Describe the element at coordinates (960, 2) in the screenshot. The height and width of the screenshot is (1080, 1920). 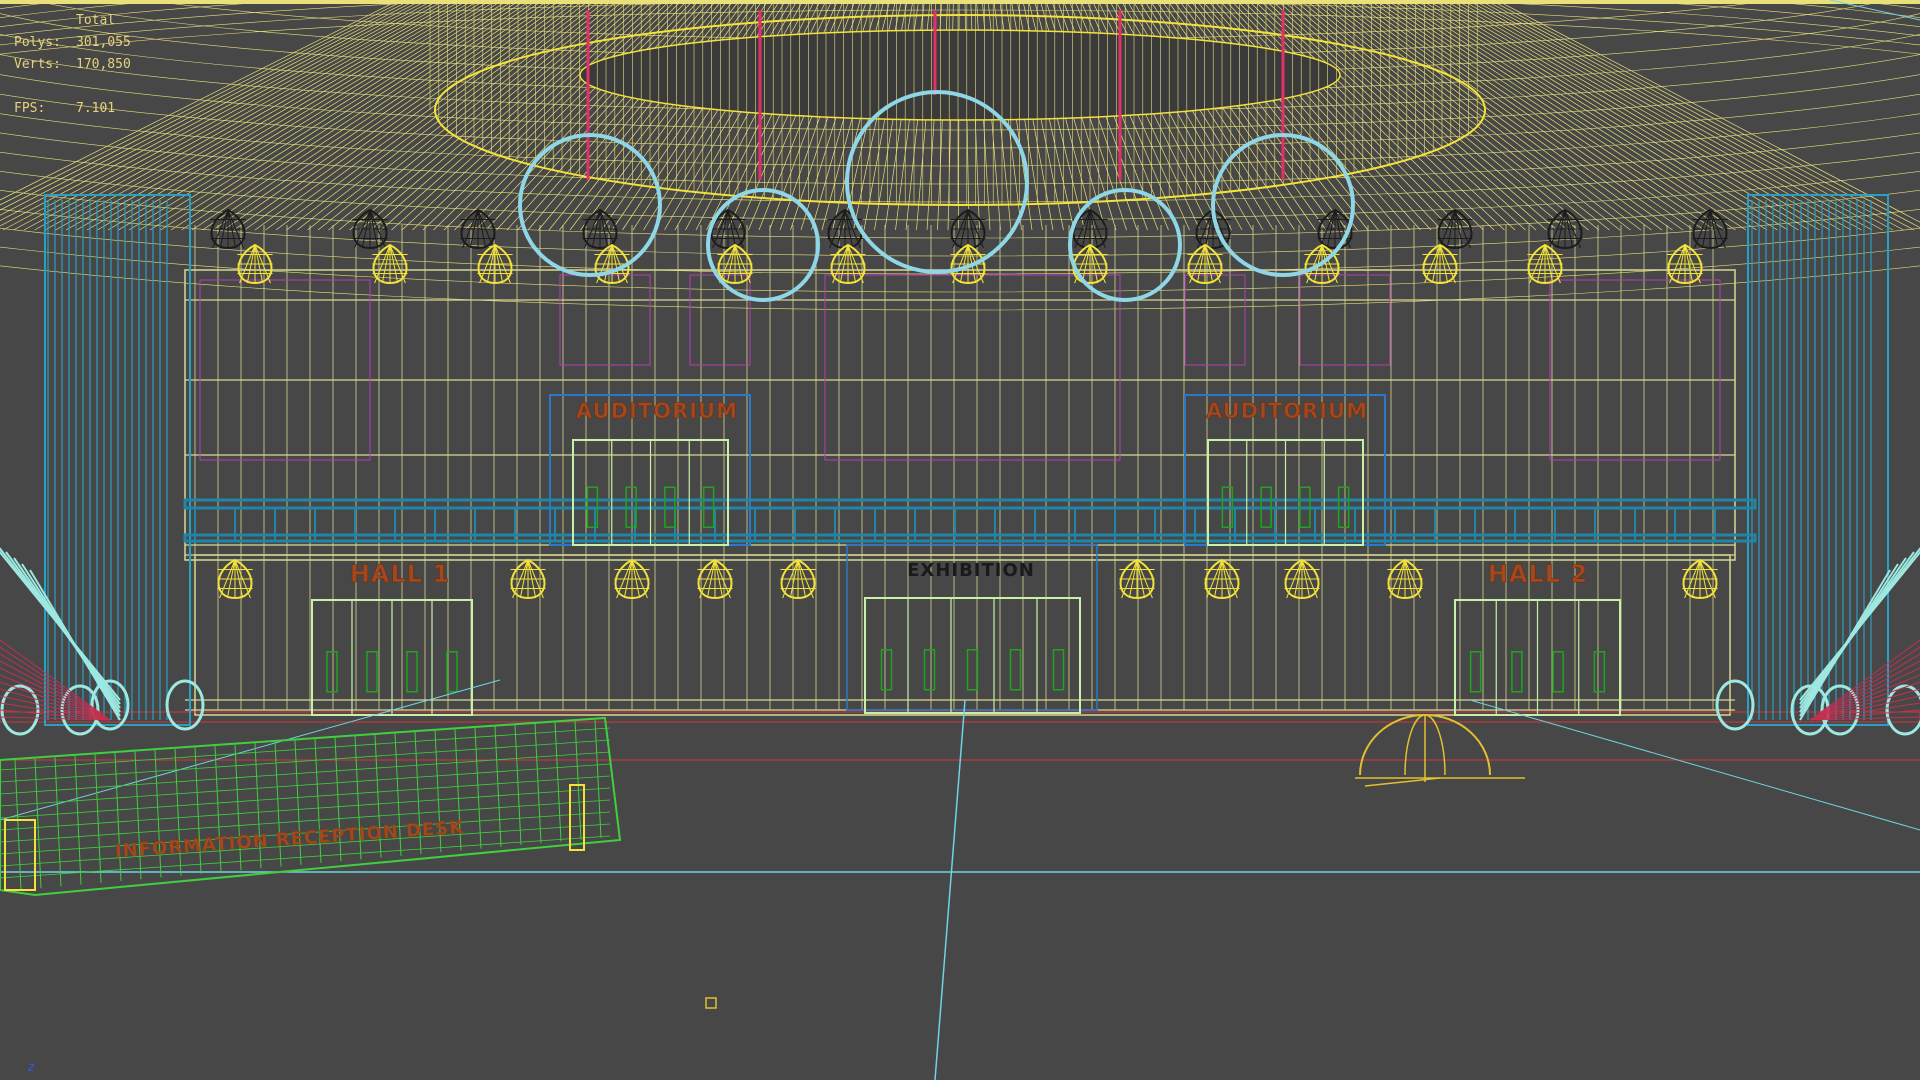
I see `ceiling-edge` at that location.